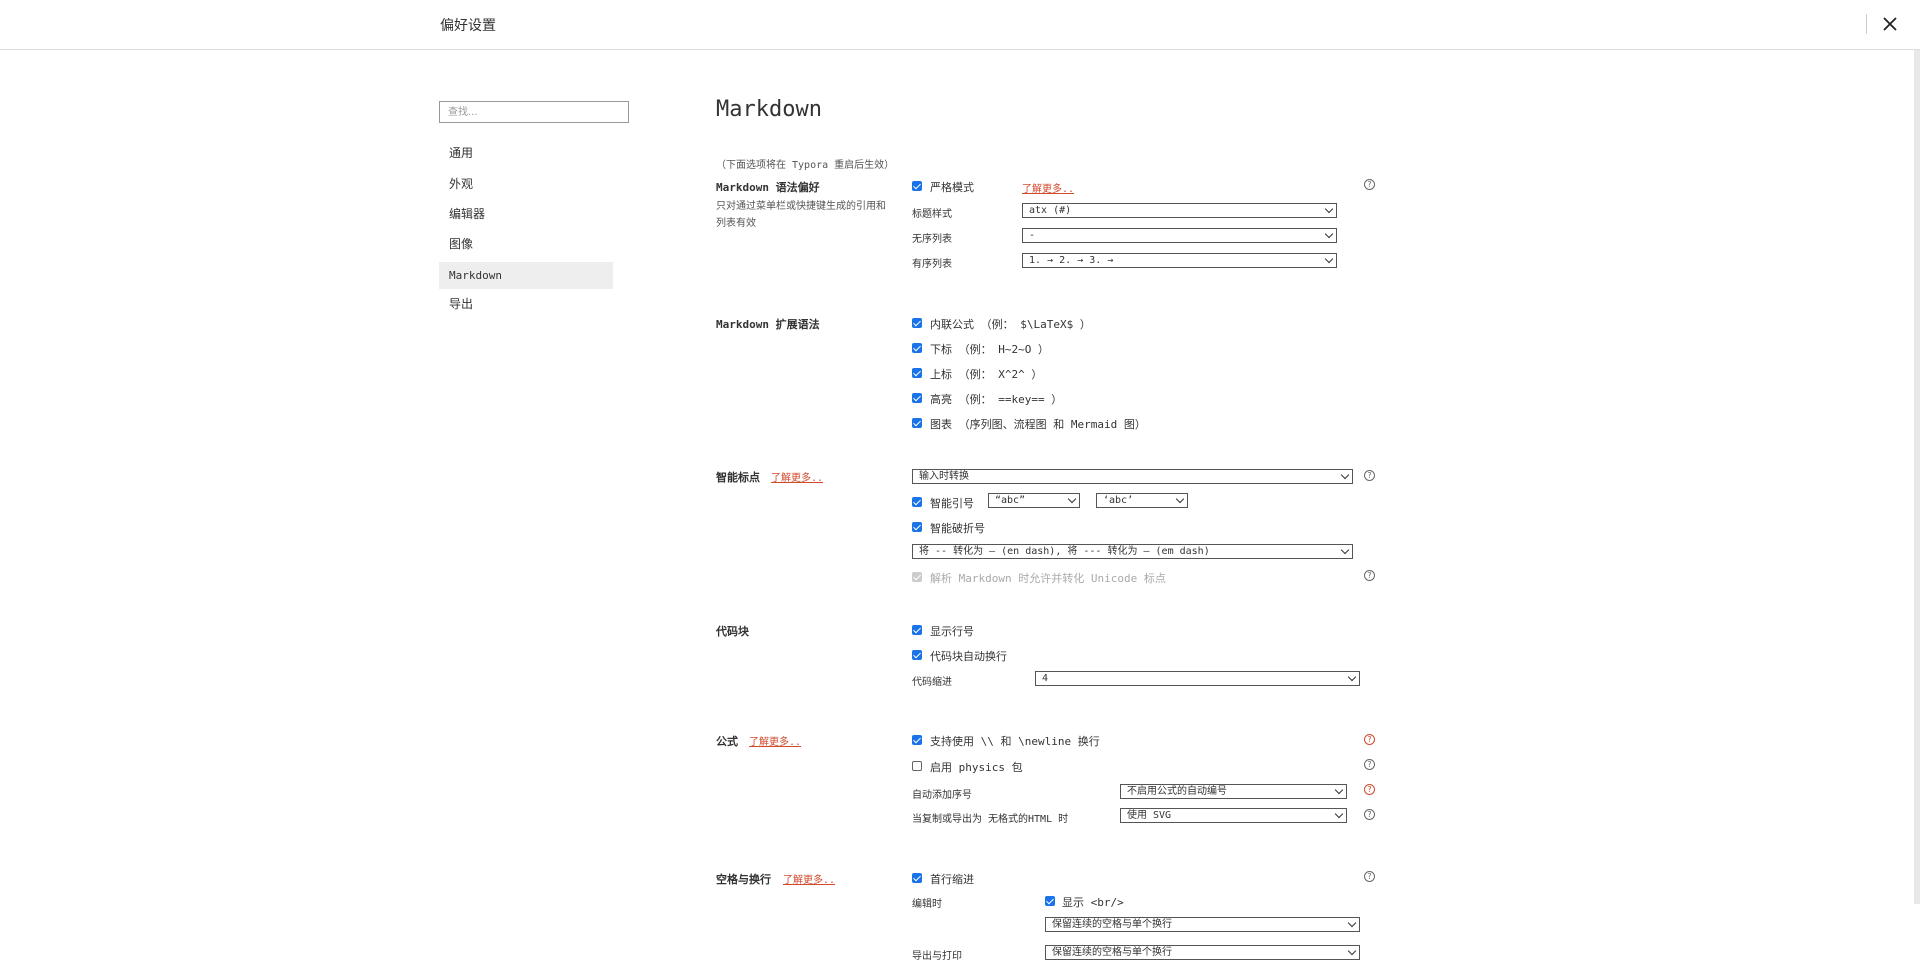 This screenshot has height=976, width=1920. What do you see at coordinates (942, 795) in the screenshot?
I see `auto-number-label: 自动添加序号` at bounding box center [942, 795].